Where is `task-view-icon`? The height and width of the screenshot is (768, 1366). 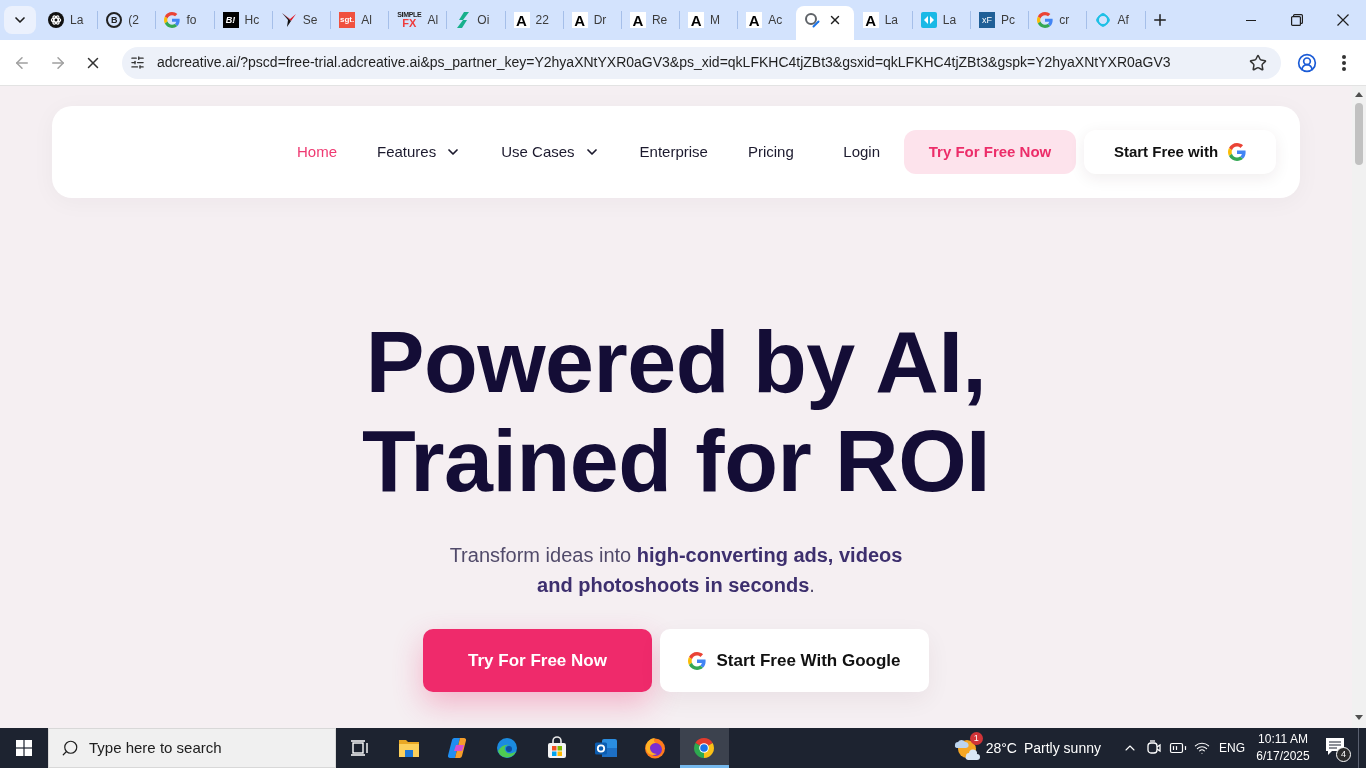
task-view-icon is located at coordinates (360, 748).